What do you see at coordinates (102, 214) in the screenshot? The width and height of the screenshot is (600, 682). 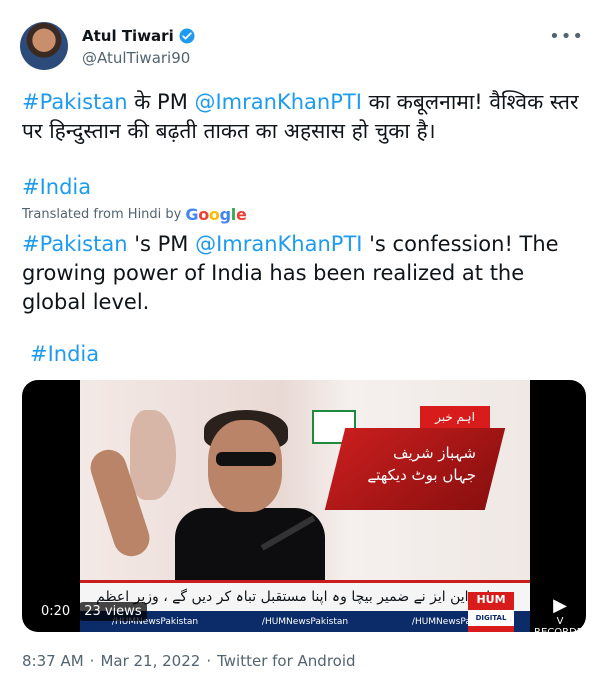 I see `translated-label: Translated from Hindi by` at bounding box center [102, 214].